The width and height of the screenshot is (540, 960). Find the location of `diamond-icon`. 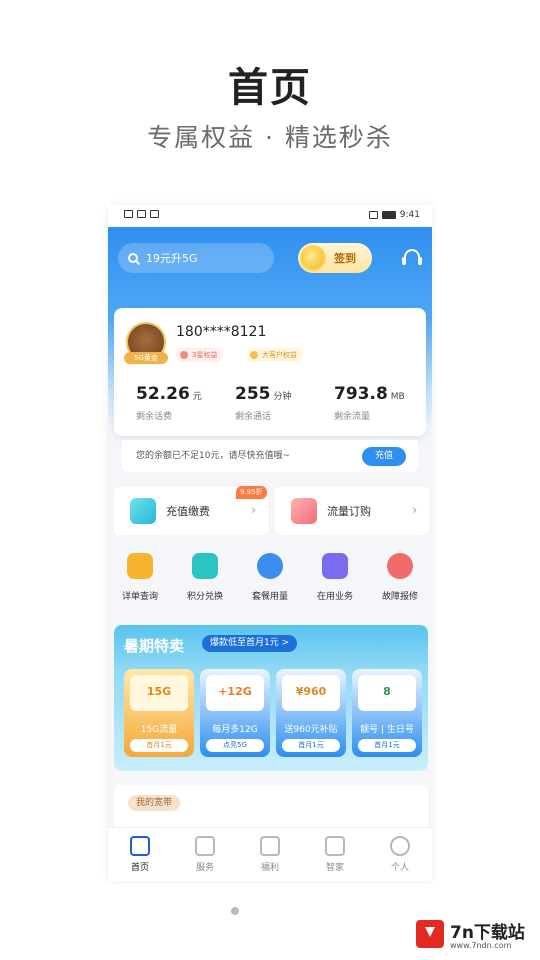

diamond-icon is located at coordinates (254, 355).